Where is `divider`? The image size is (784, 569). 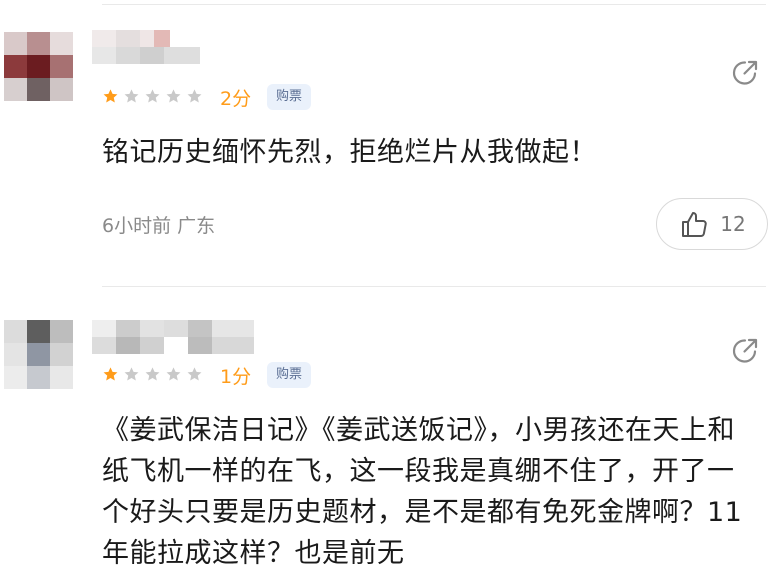 divider is located at coordinates (434, 286).